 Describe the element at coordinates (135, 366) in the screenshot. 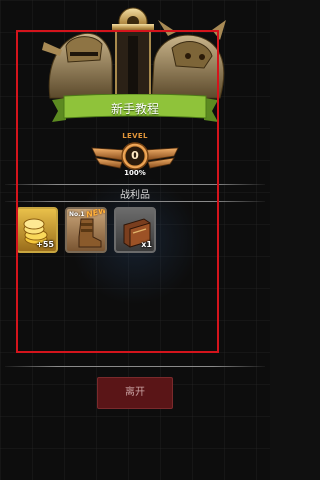

I see `divider-bottom` at that location.